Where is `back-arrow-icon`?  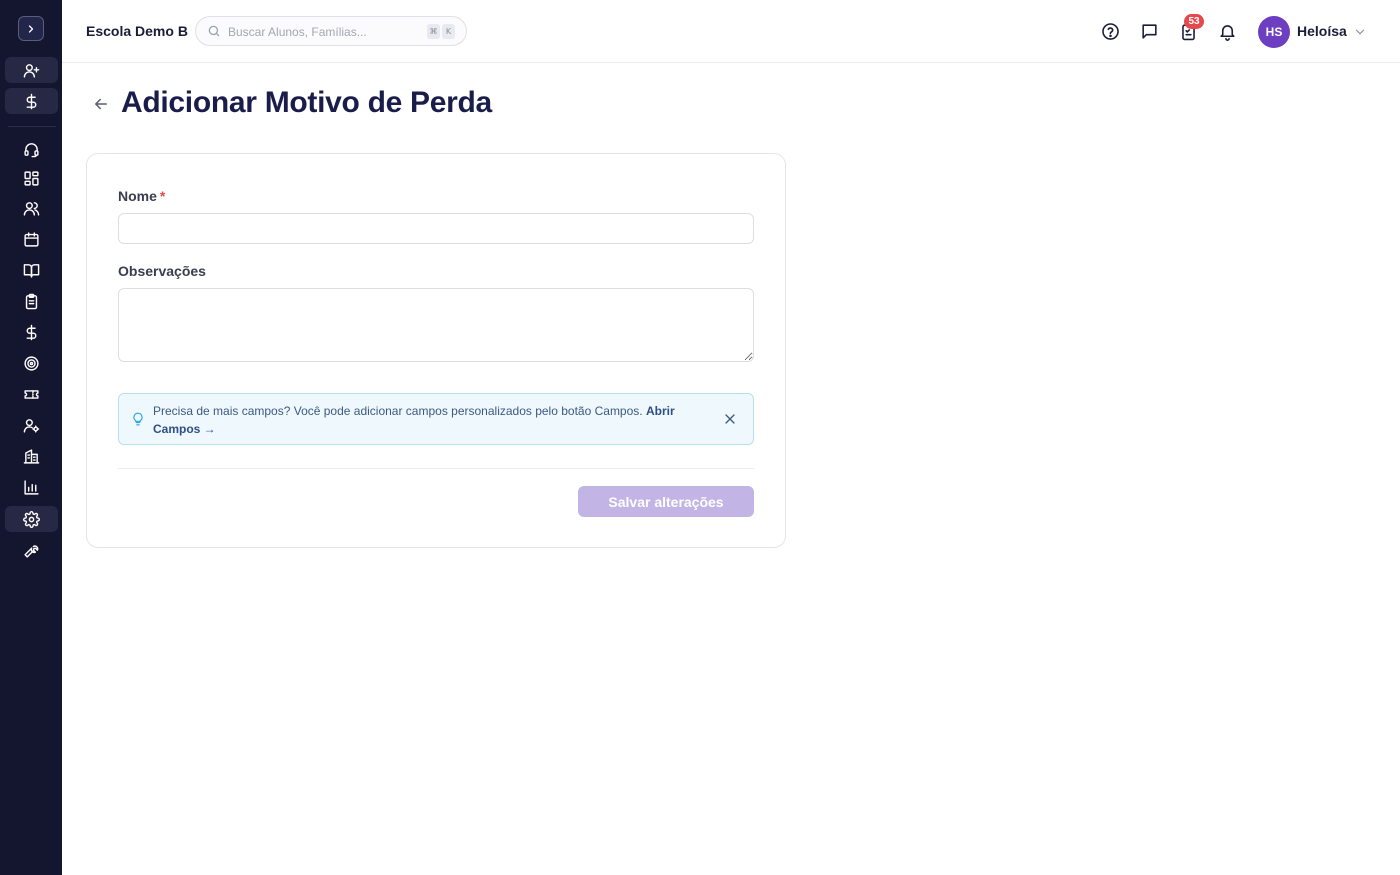 back-arrow-icon is located at coordinates (101, 104).